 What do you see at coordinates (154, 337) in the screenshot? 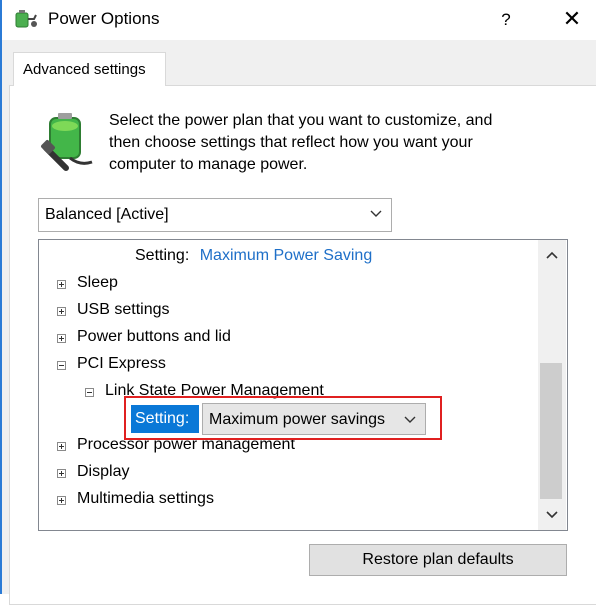
I see `tree-item-power-buttons: Power buttons and lid` at bounding box center [154, 337].